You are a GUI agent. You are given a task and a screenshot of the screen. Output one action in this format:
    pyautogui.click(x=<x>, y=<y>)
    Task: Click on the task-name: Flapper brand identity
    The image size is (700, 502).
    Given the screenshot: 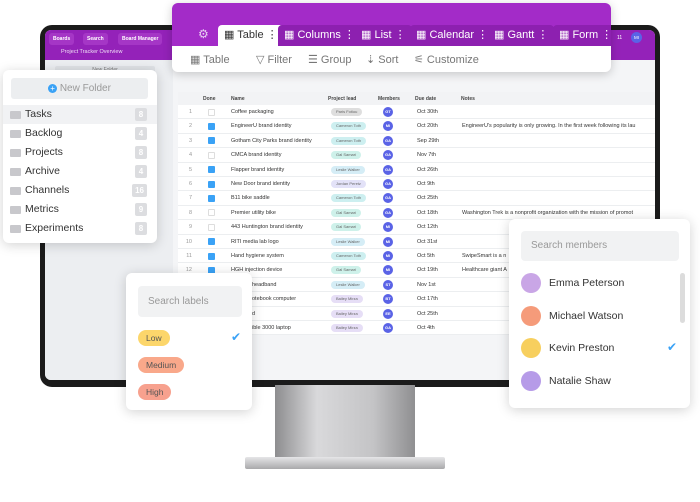 What is the action you would take?
    pyautogui.click(x=278, y=169)
    